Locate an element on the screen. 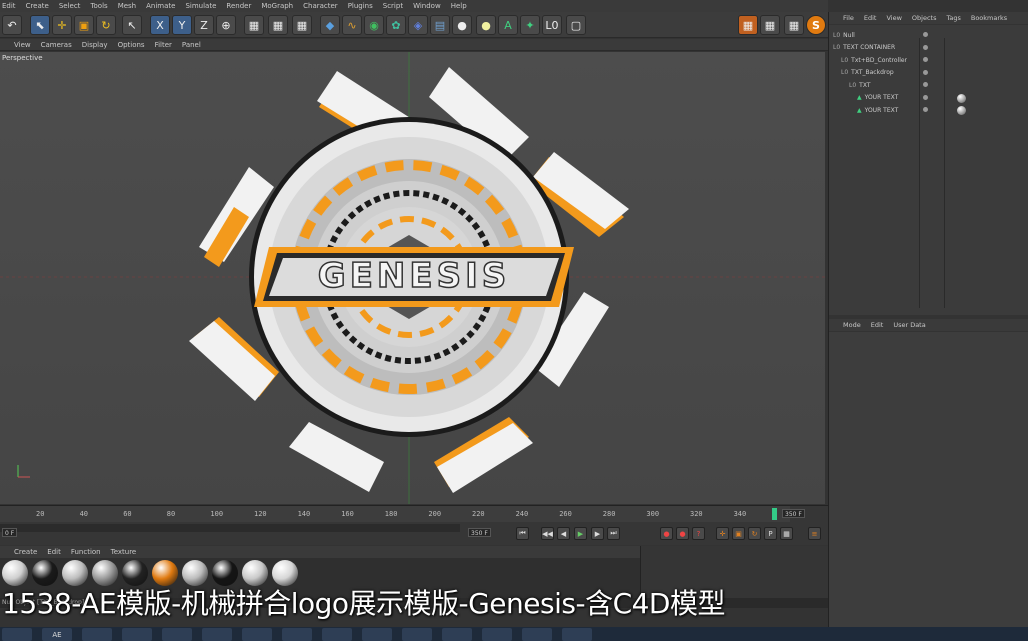 The width and height of the screenshot is (1028, 641). viewport-menu-options: Options is located at coordinates (131, 45).